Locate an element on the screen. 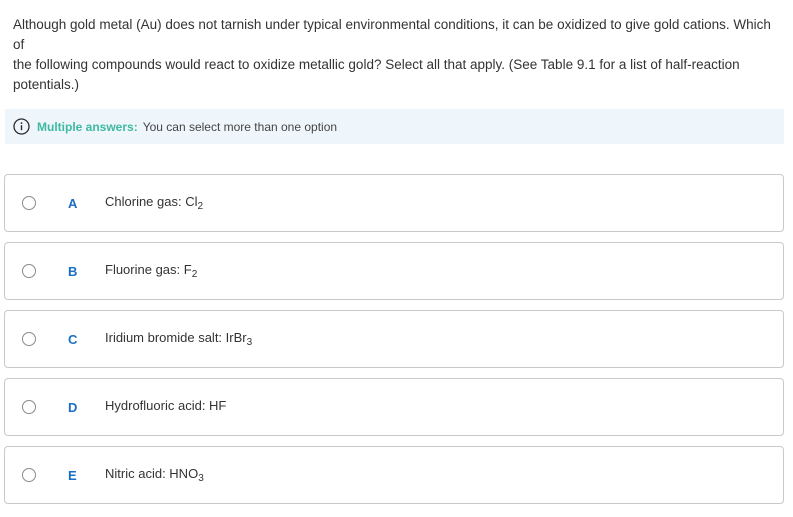 The width and height of the screenshot is (793, 517). info-icon is located at coordinates (21, 126).